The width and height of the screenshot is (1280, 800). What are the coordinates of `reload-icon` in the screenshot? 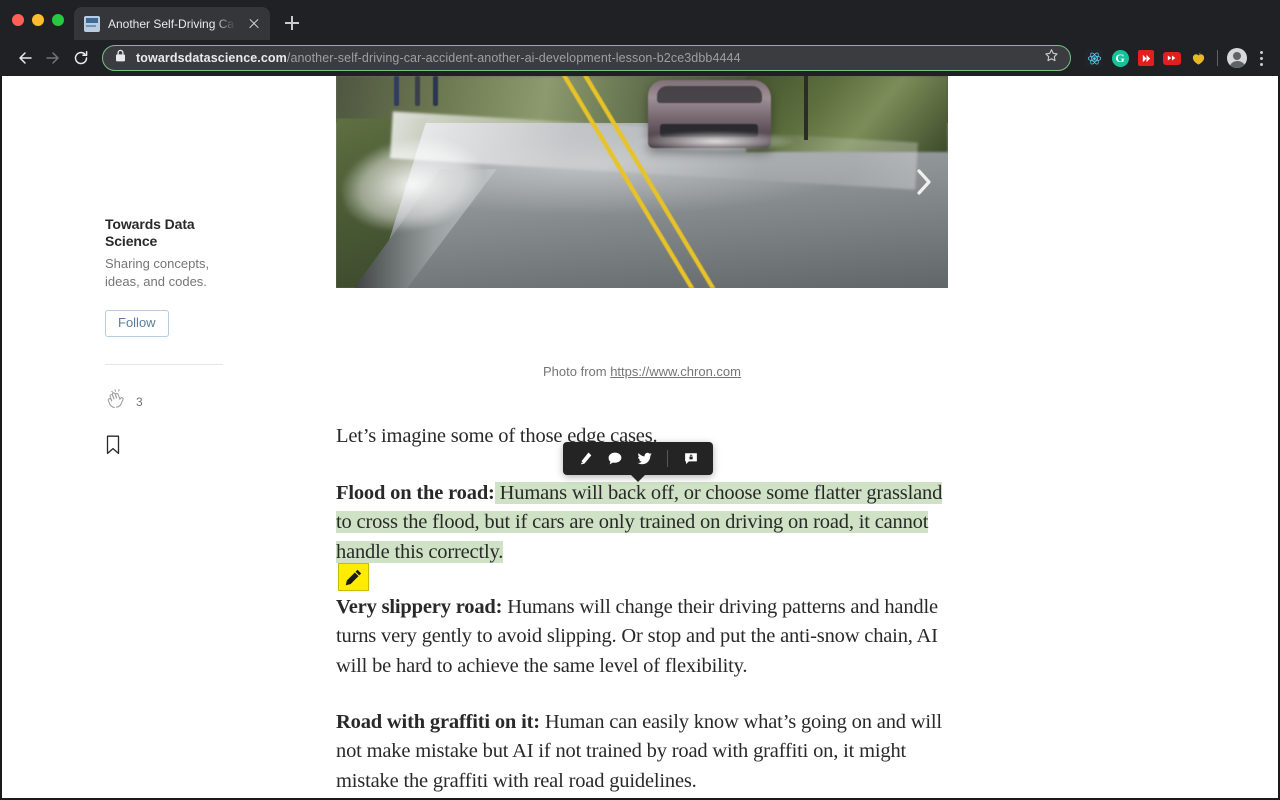 It's located at (81, 57).